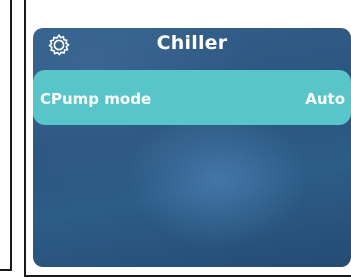  I want to click on screen-header: Chiller, so click(192, 46).